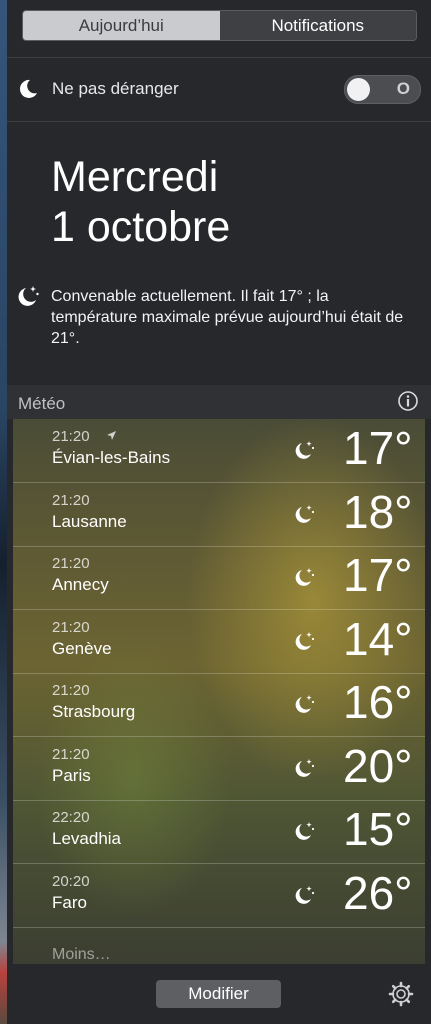  Describe the element at coordinates (3, 512) in the screenshot. I see `desktop-edge` at that location.